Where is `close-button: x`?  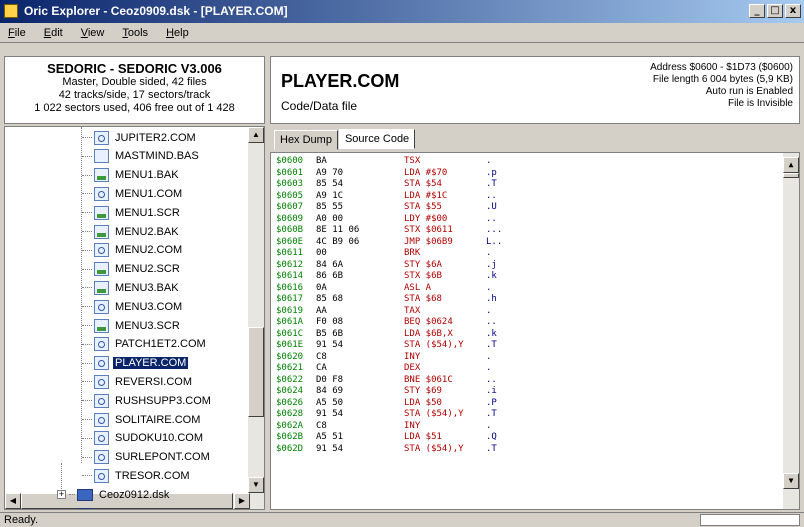 close-button: x is located at coordinates (793, 11).